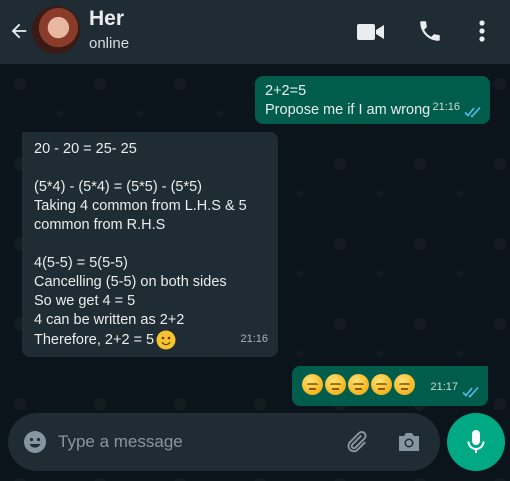 This screenshot has height=481, width=510. I want to click on message-line-last: Therefore, 2+2 = 5, so click(150, 340).